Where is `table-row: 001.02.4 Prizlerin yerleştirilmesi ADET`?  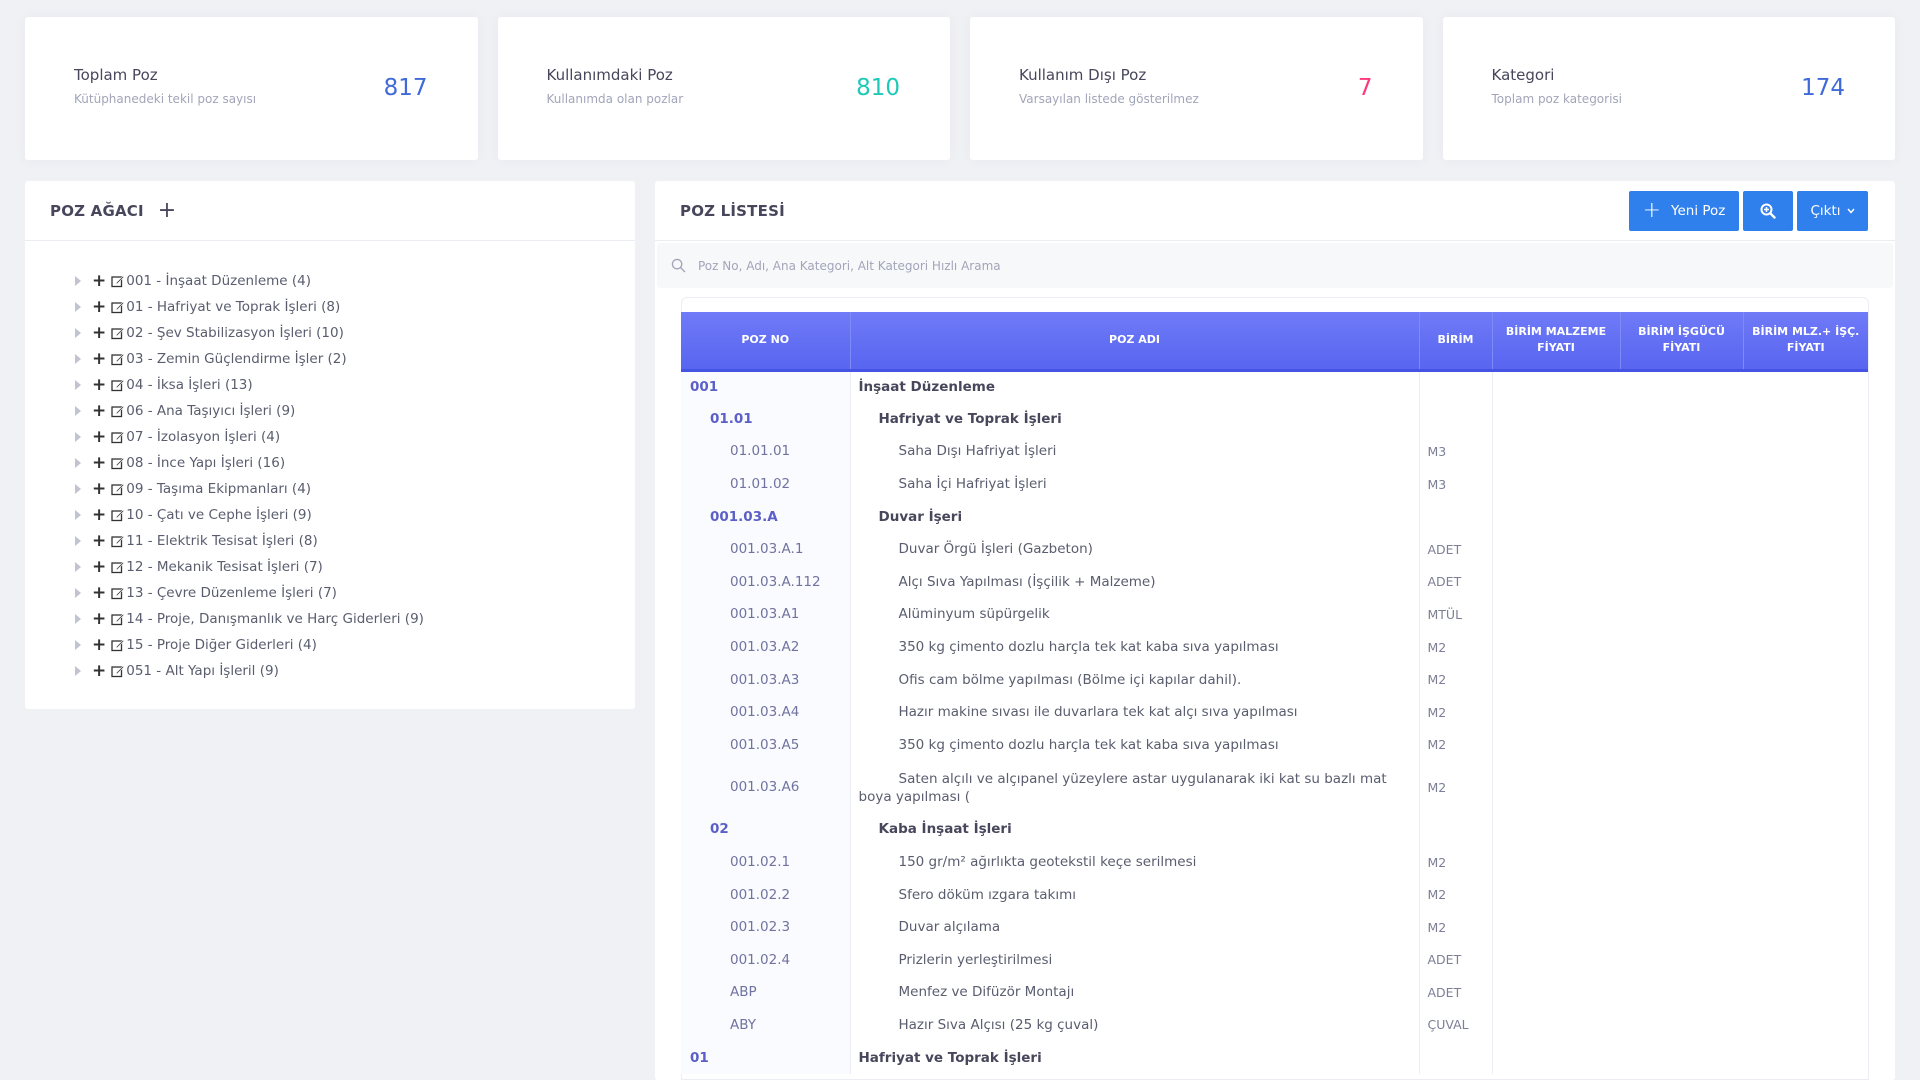 table-row: 001.02.4 Prizlerin yerleştirilmesi ADET is located at coordinates (1274, 960).